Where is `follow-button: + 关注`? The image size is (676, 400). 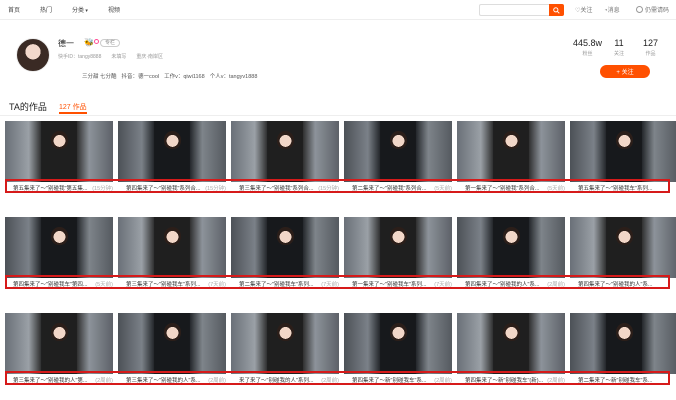 follow-button: + 关注 is located at coordinates (625, 71).